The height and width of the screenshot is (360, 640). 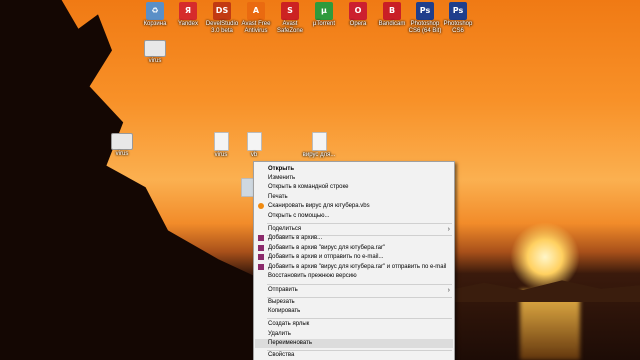 I want to click on menu-create-shortcut: Создать ярлык, so click(x=354, y=324).